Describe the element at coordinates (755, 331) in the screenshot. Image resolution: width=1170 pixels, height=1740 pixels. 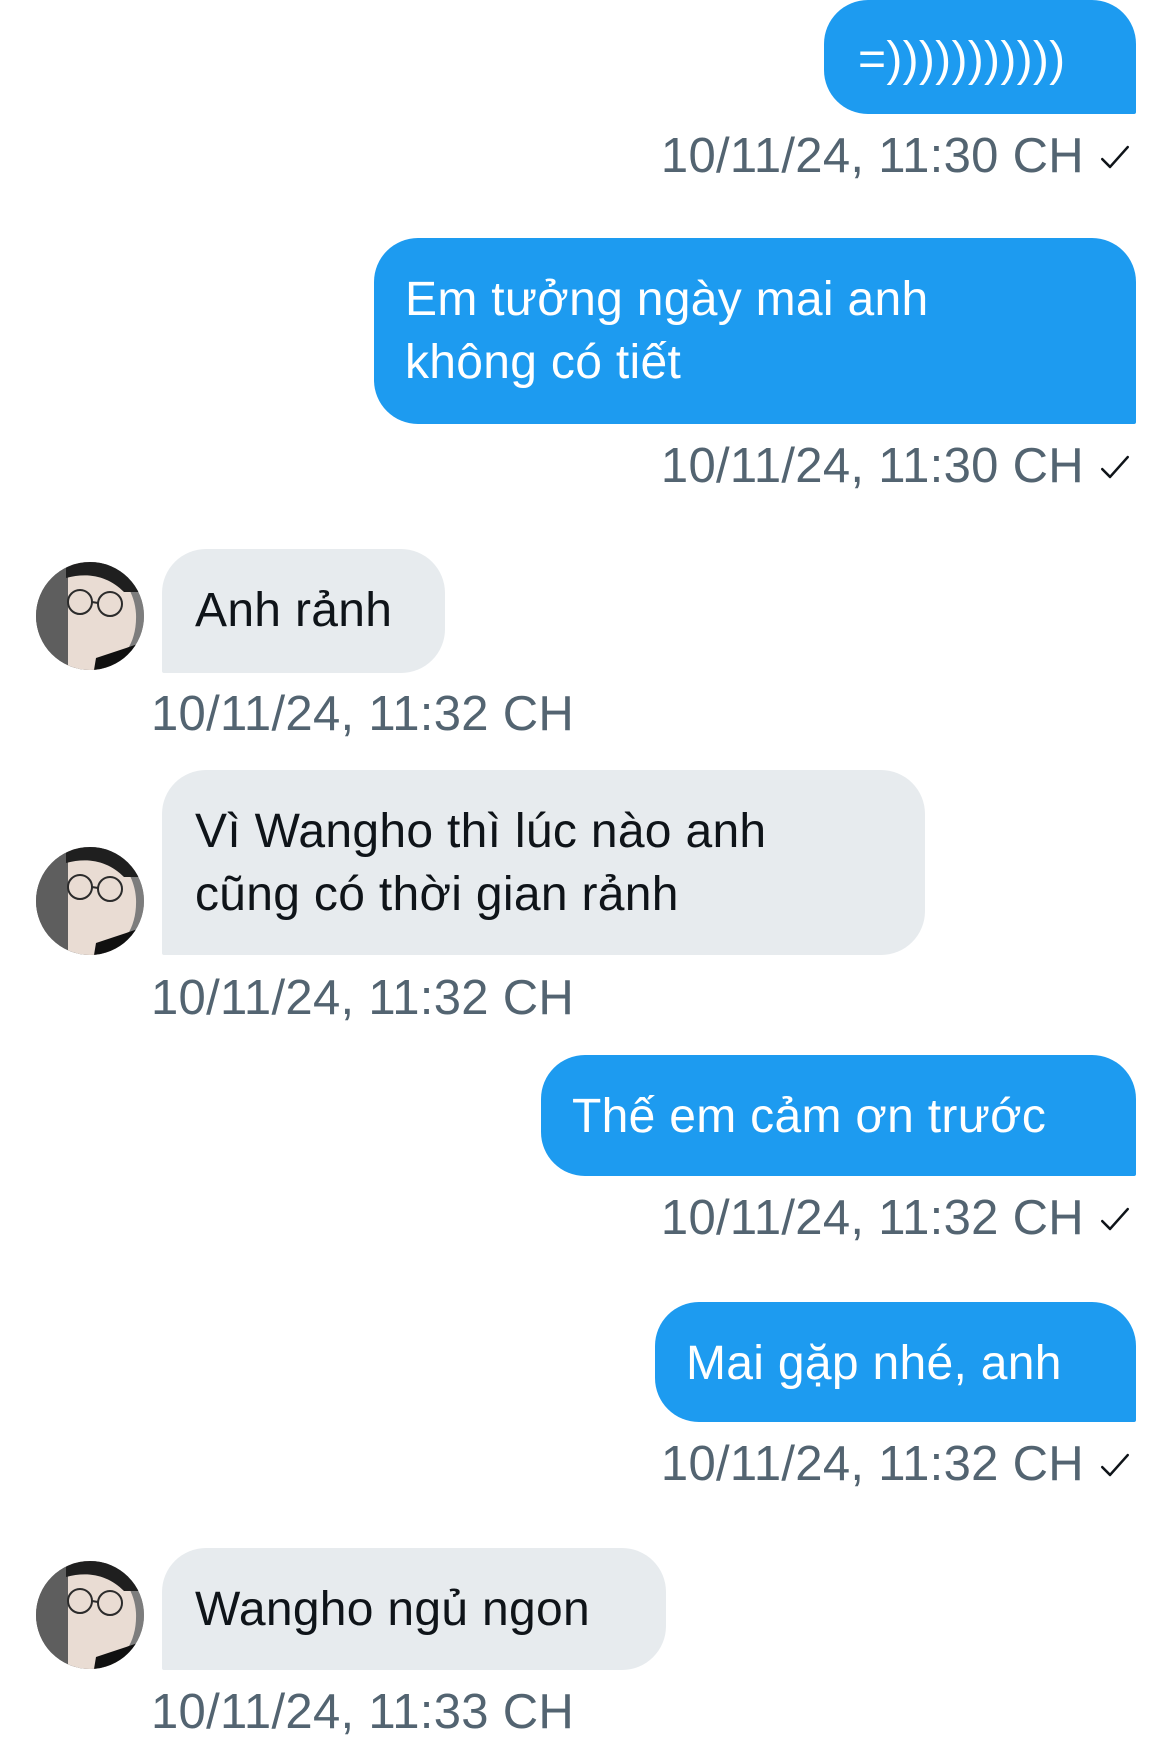
I see `outgoing-message-bubble: Em tưởng ngày mai anh không có tiết` at that location.